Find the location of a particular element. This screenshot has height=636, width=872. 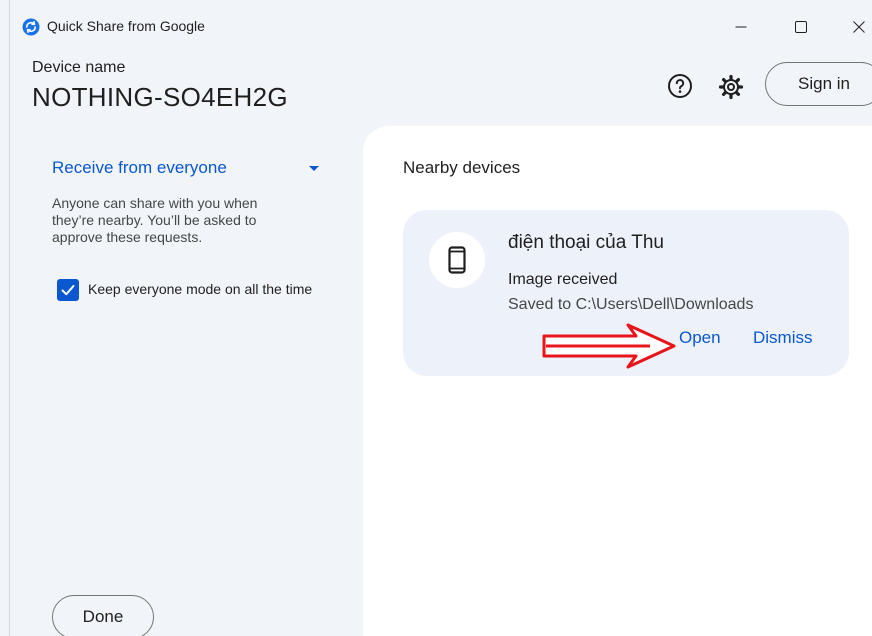

annotation-arrow-icon is located at coordinates (609, 346).